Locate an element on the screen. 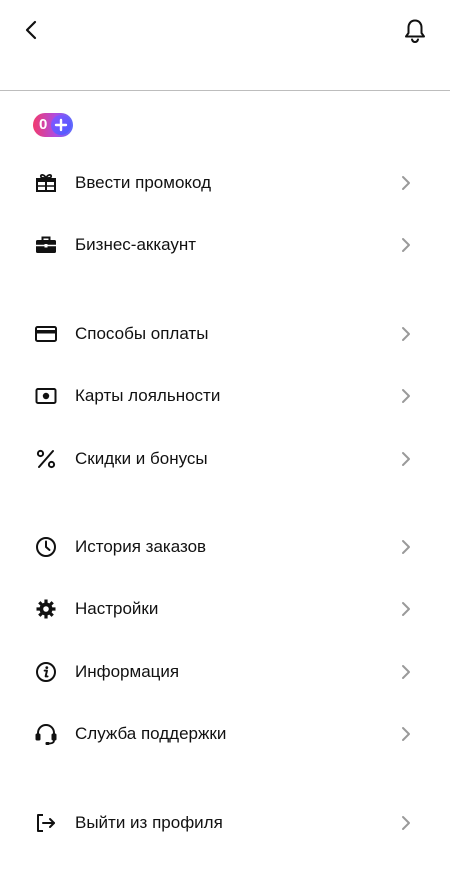 This screenshot has width=450, height=870. percent-icon is located at coordinates (46, 459).